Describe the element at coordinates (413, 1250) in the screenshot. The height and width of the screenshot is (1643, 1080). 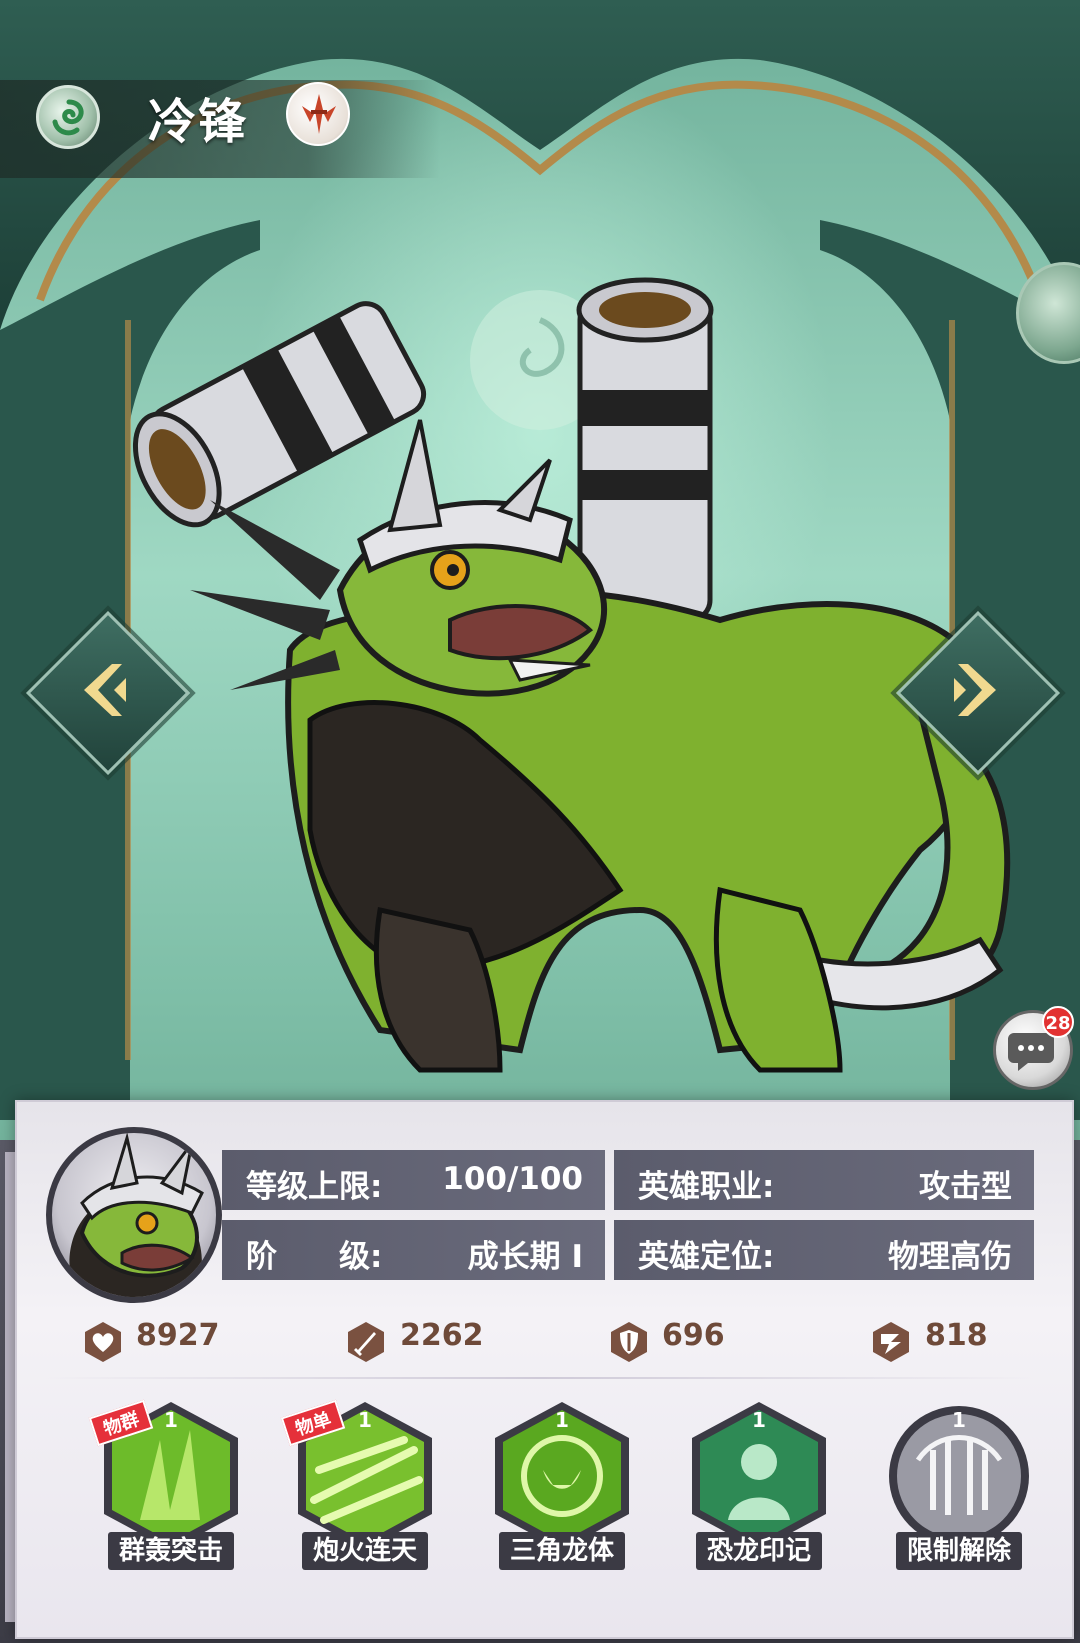
I see `stage-row: 阶 级: 成长期 I` at that location.